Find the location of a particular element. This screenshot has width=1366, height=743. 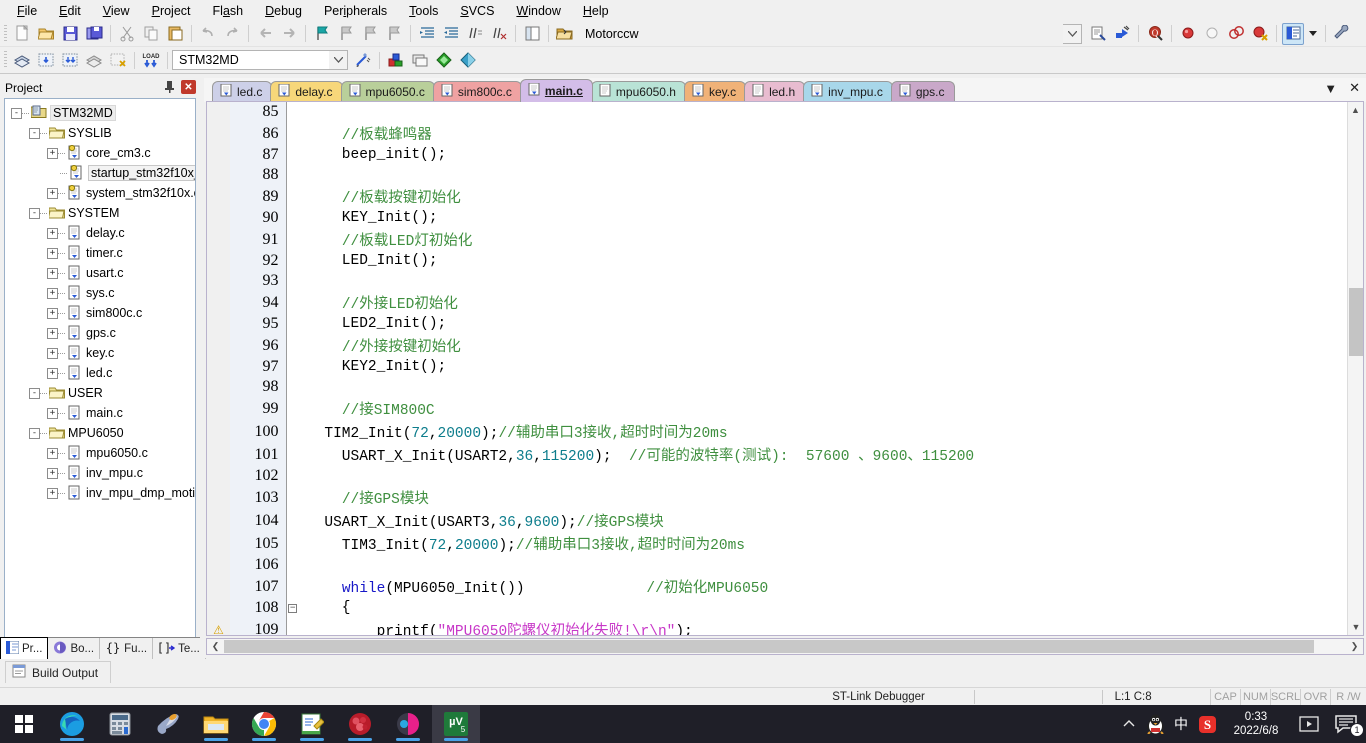

app-icon is located at coordinates (360, 724).